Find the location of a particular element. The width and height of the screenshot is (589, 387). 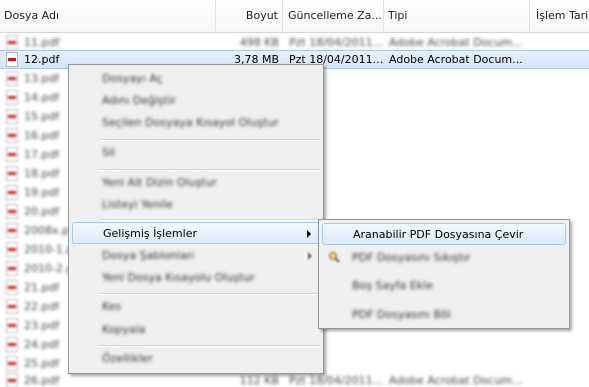

menu-item-copy: Kopyala is located at coordinates (196, 330).